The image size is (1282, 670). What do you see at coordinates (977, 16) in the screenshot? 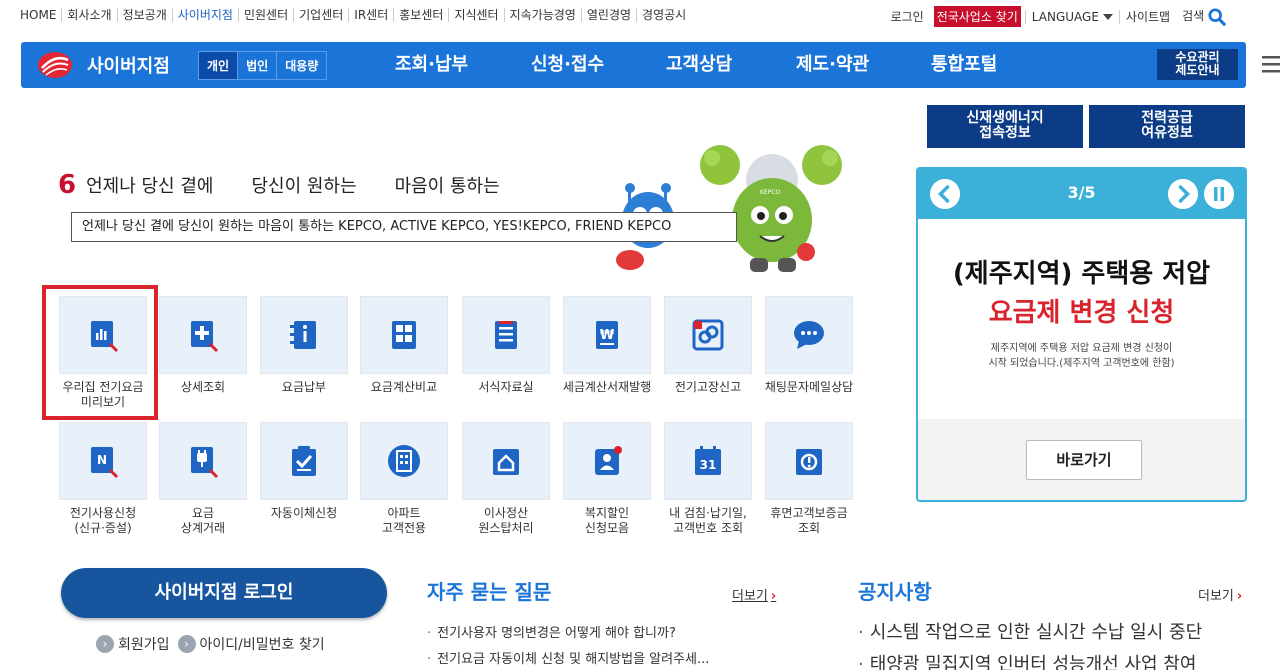
I see `branch-find-button: 전국사업소 찾기` at bounding box center [977, 16].